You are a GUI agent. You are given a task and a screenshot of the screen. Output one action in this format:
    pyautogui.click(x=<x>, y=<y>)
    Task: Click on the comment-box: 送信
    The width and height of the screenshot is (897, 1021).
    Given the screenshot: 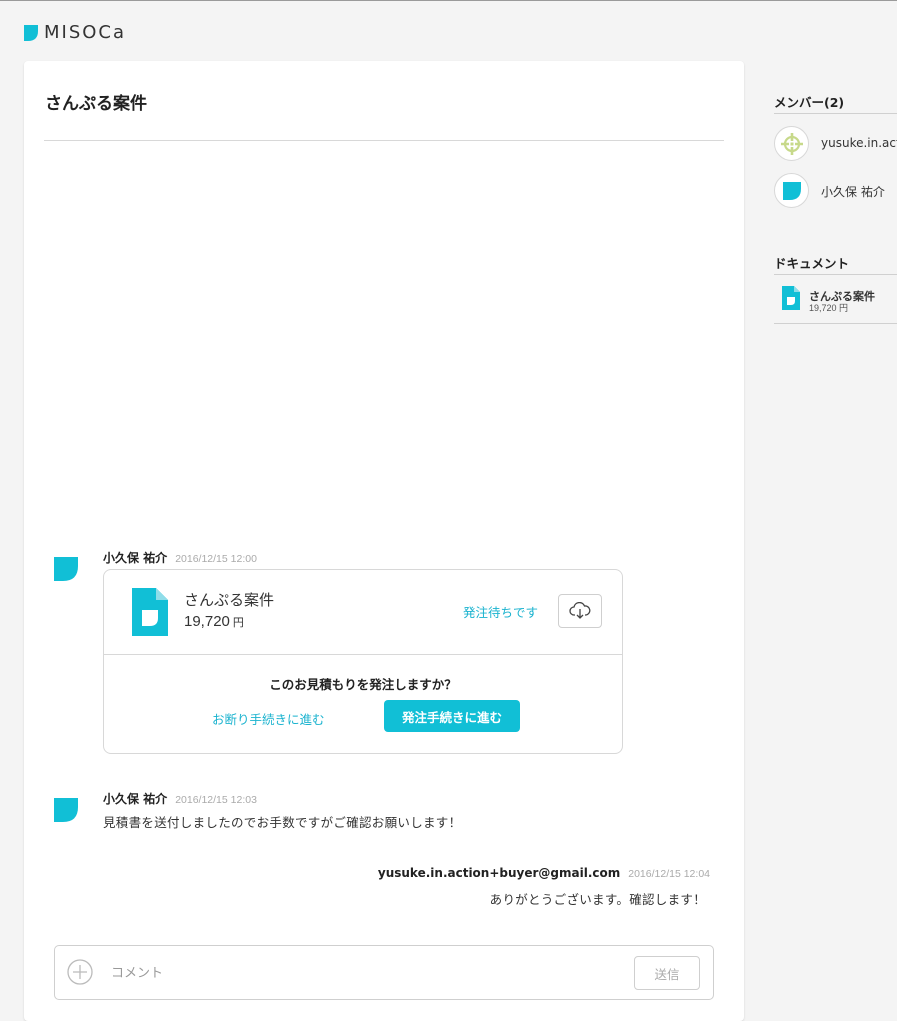 What is the action you would take?
    pyautogui.click(x=384, y=972)
    